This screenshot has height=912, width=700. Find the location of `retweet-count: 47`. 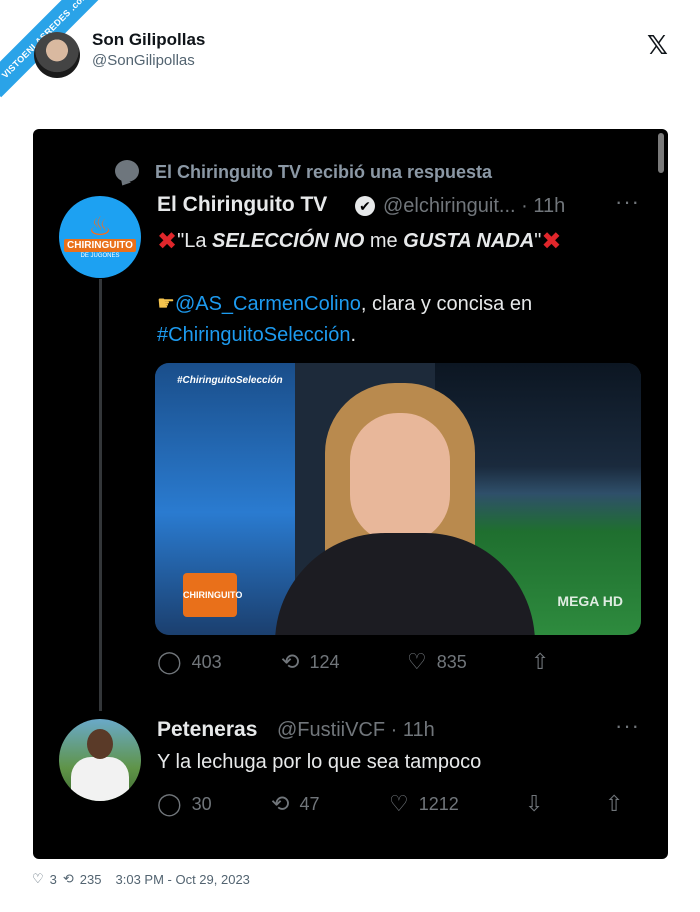

retweet-count: 47 is located at coordinates (309, 803).